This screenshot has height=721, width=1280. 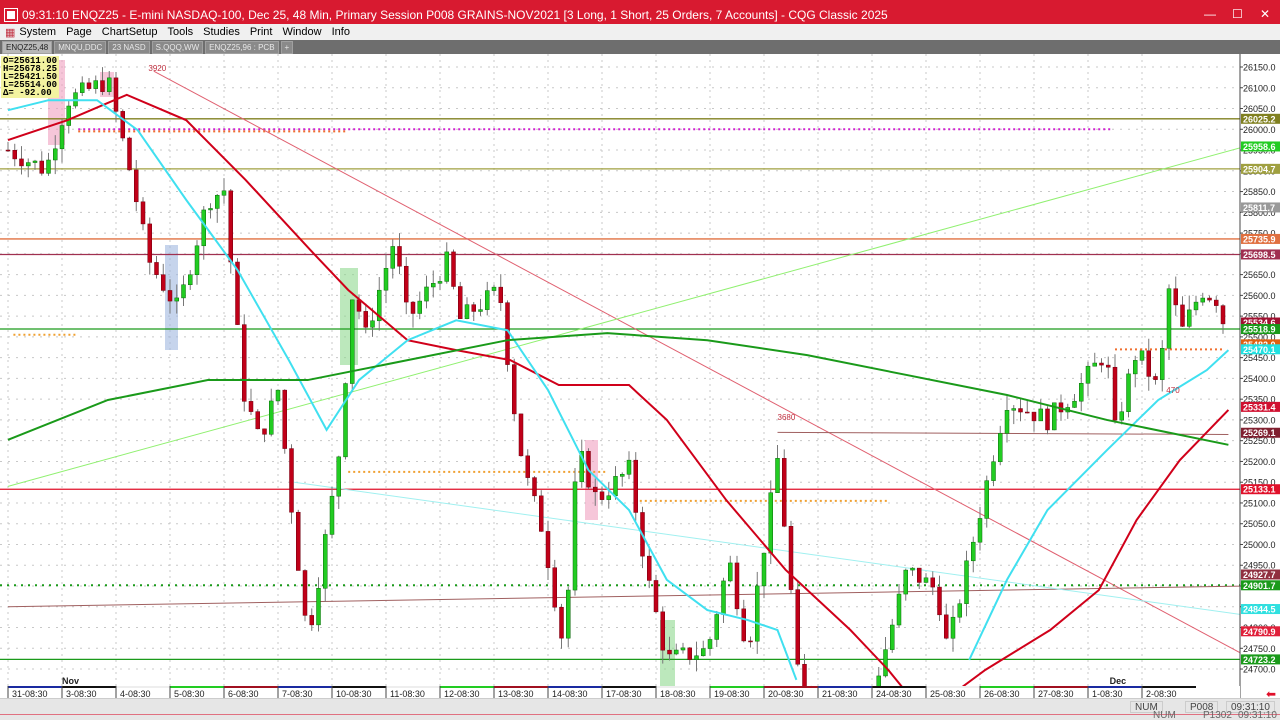 What do you see at coordinates (1259, 239) in the screenshot?
I see `price-level-label: 25735.9` at bounding box center [1259, 239].